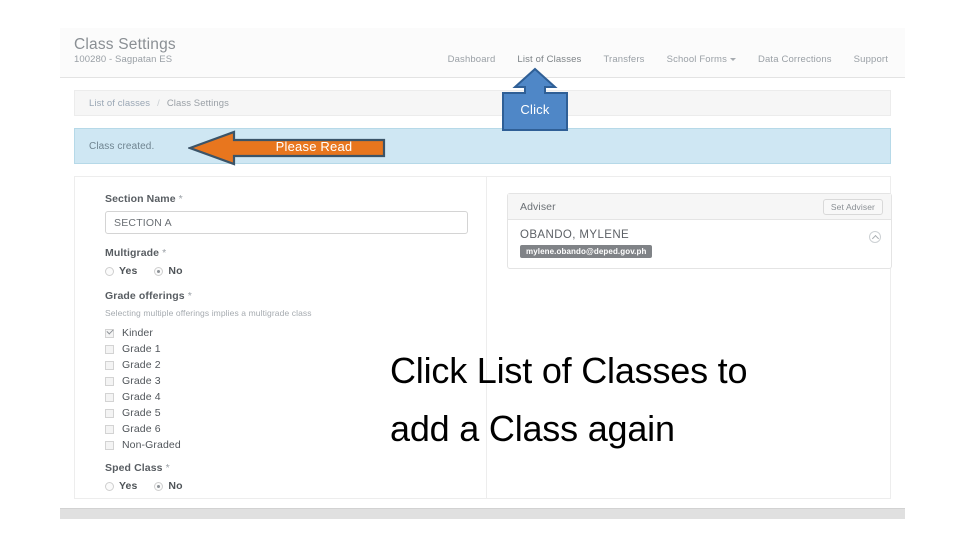 The height and width of the screenshot is (540, 960). Describe the element at coordinates (109, 271) in the screenshot. I see `multigrade-yes-radio` at that location.